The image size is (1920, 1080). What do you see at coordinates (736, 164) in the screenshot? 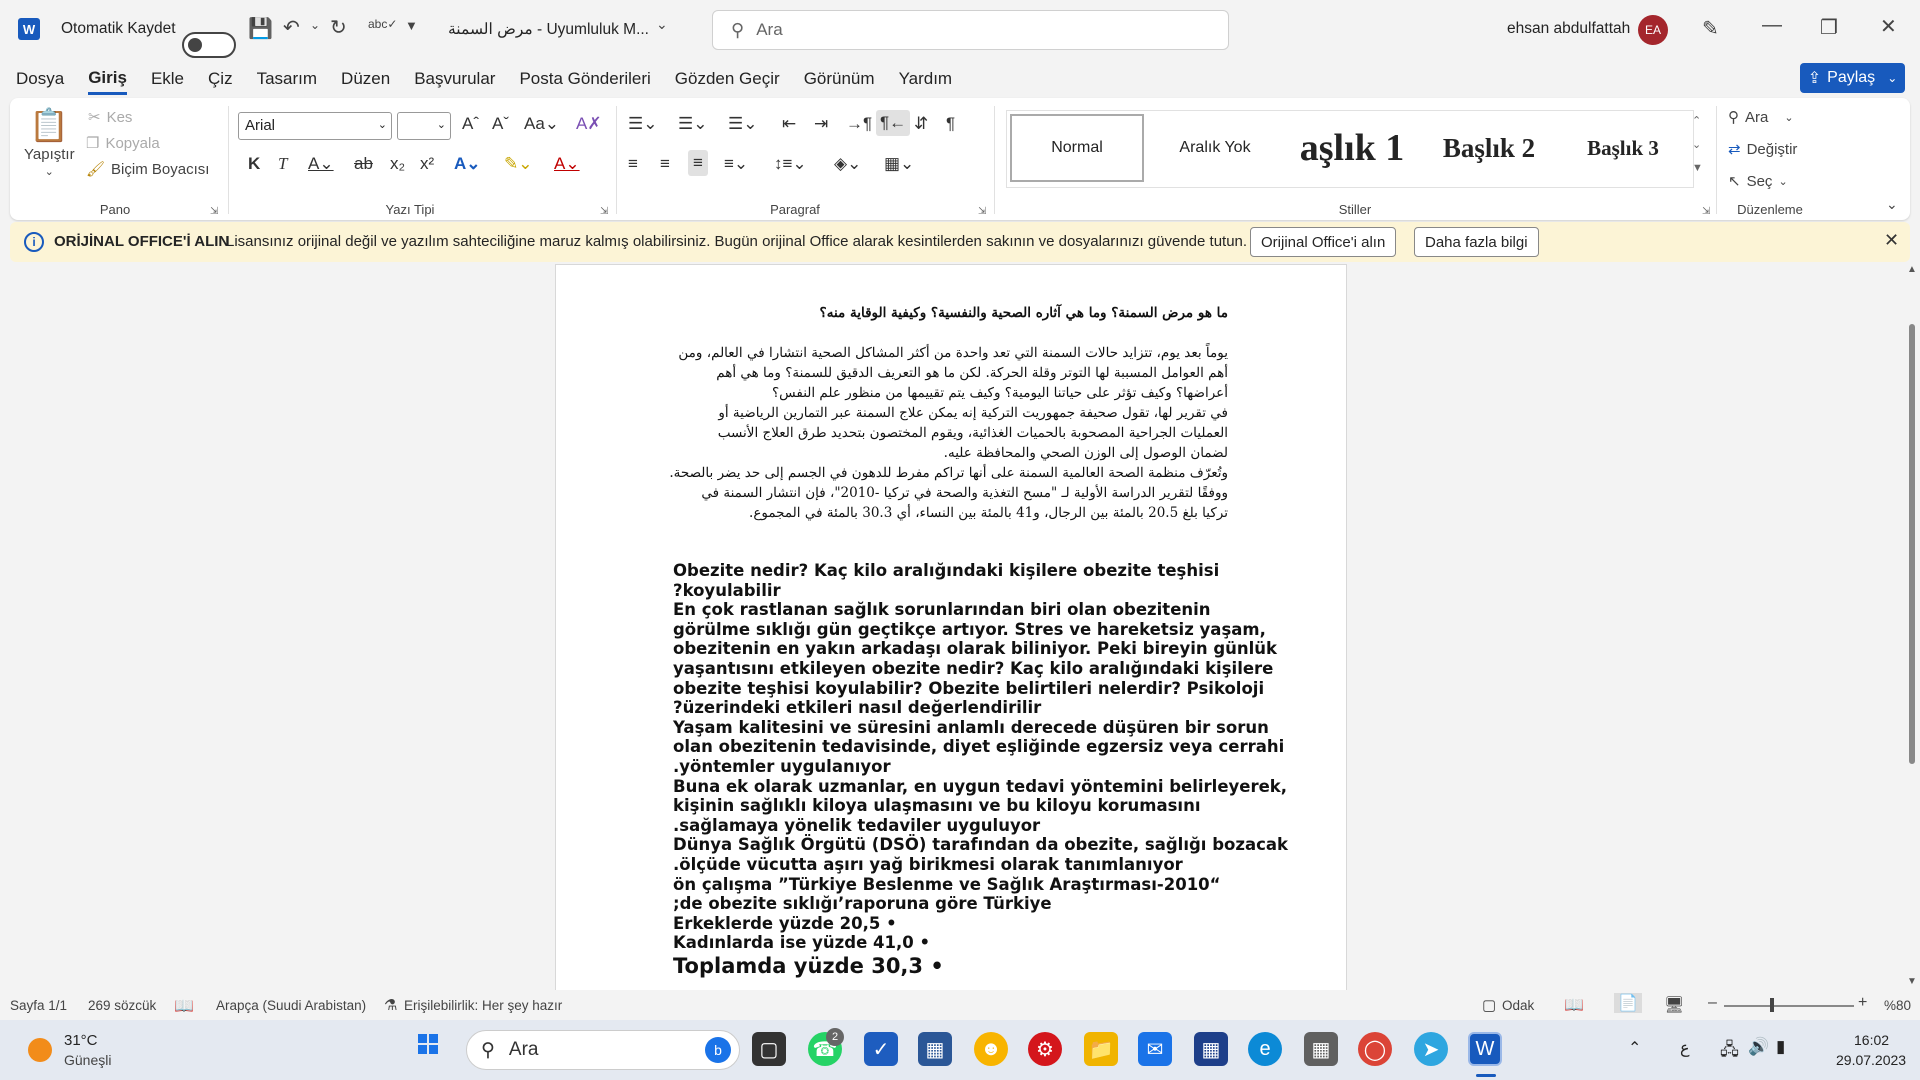
I see `justify-icon: ≡⌄` at bounding box center [736, 164].